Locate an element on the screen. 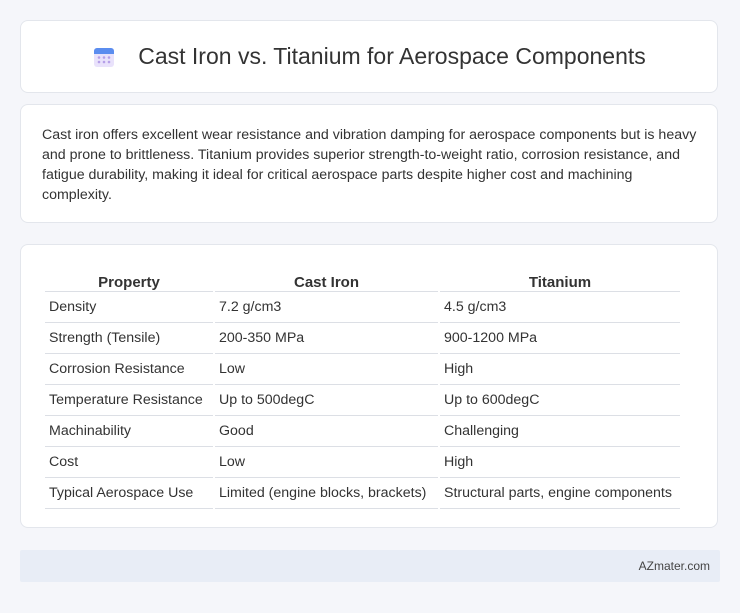 The width and height of the screenshot is (740, 613). row-property: Cost is located at coordinates (129, 462).